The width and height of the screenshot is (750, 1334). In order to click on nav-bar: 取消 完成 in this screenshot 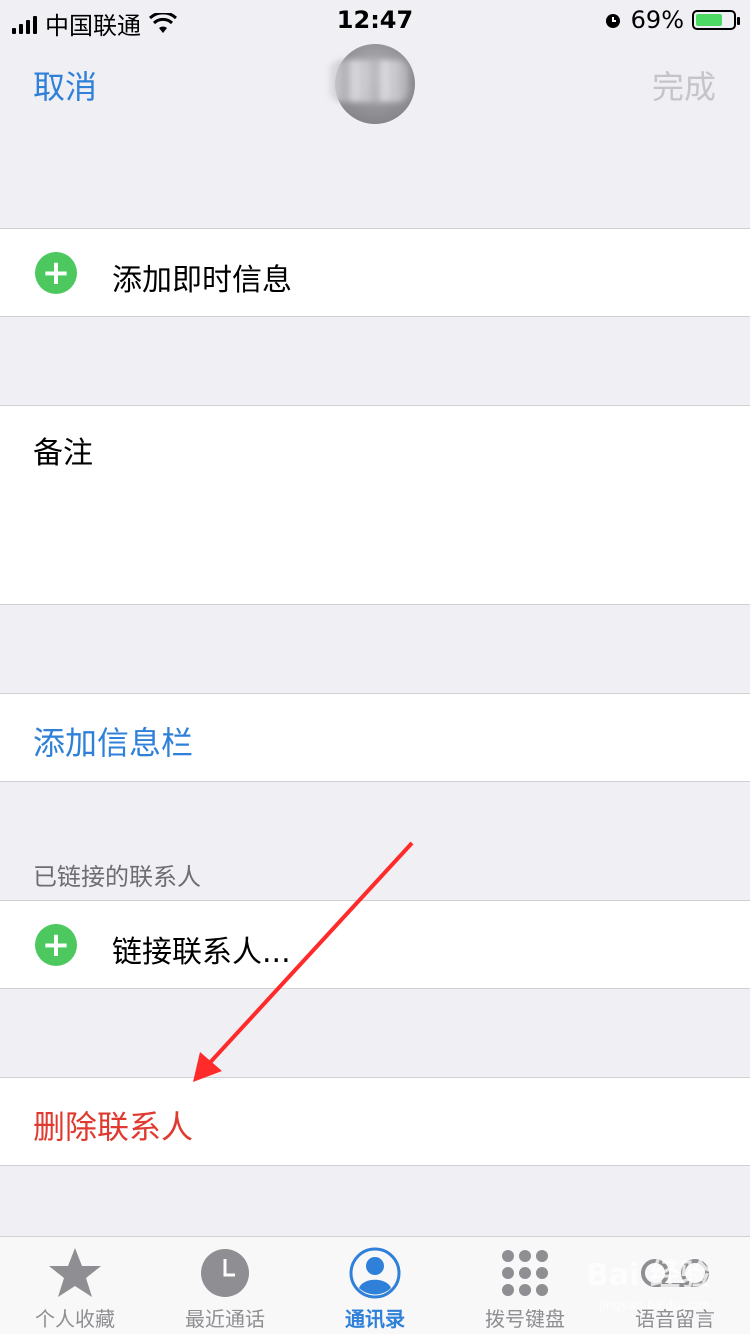, I will do `click(375, 85)`.